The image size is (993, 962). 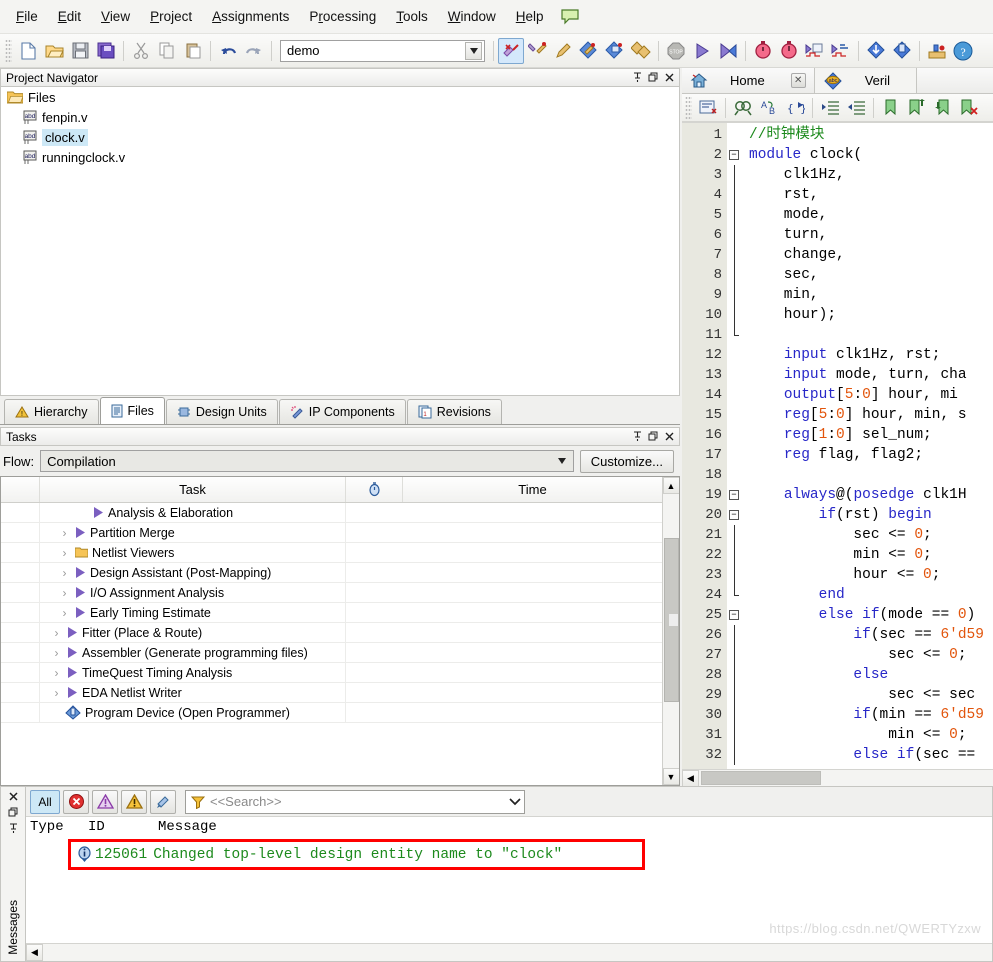 What do you see at coordinates (769, 108) in the screenshot?
I see `replace-icon: AB` at bounding box center [769, 108].